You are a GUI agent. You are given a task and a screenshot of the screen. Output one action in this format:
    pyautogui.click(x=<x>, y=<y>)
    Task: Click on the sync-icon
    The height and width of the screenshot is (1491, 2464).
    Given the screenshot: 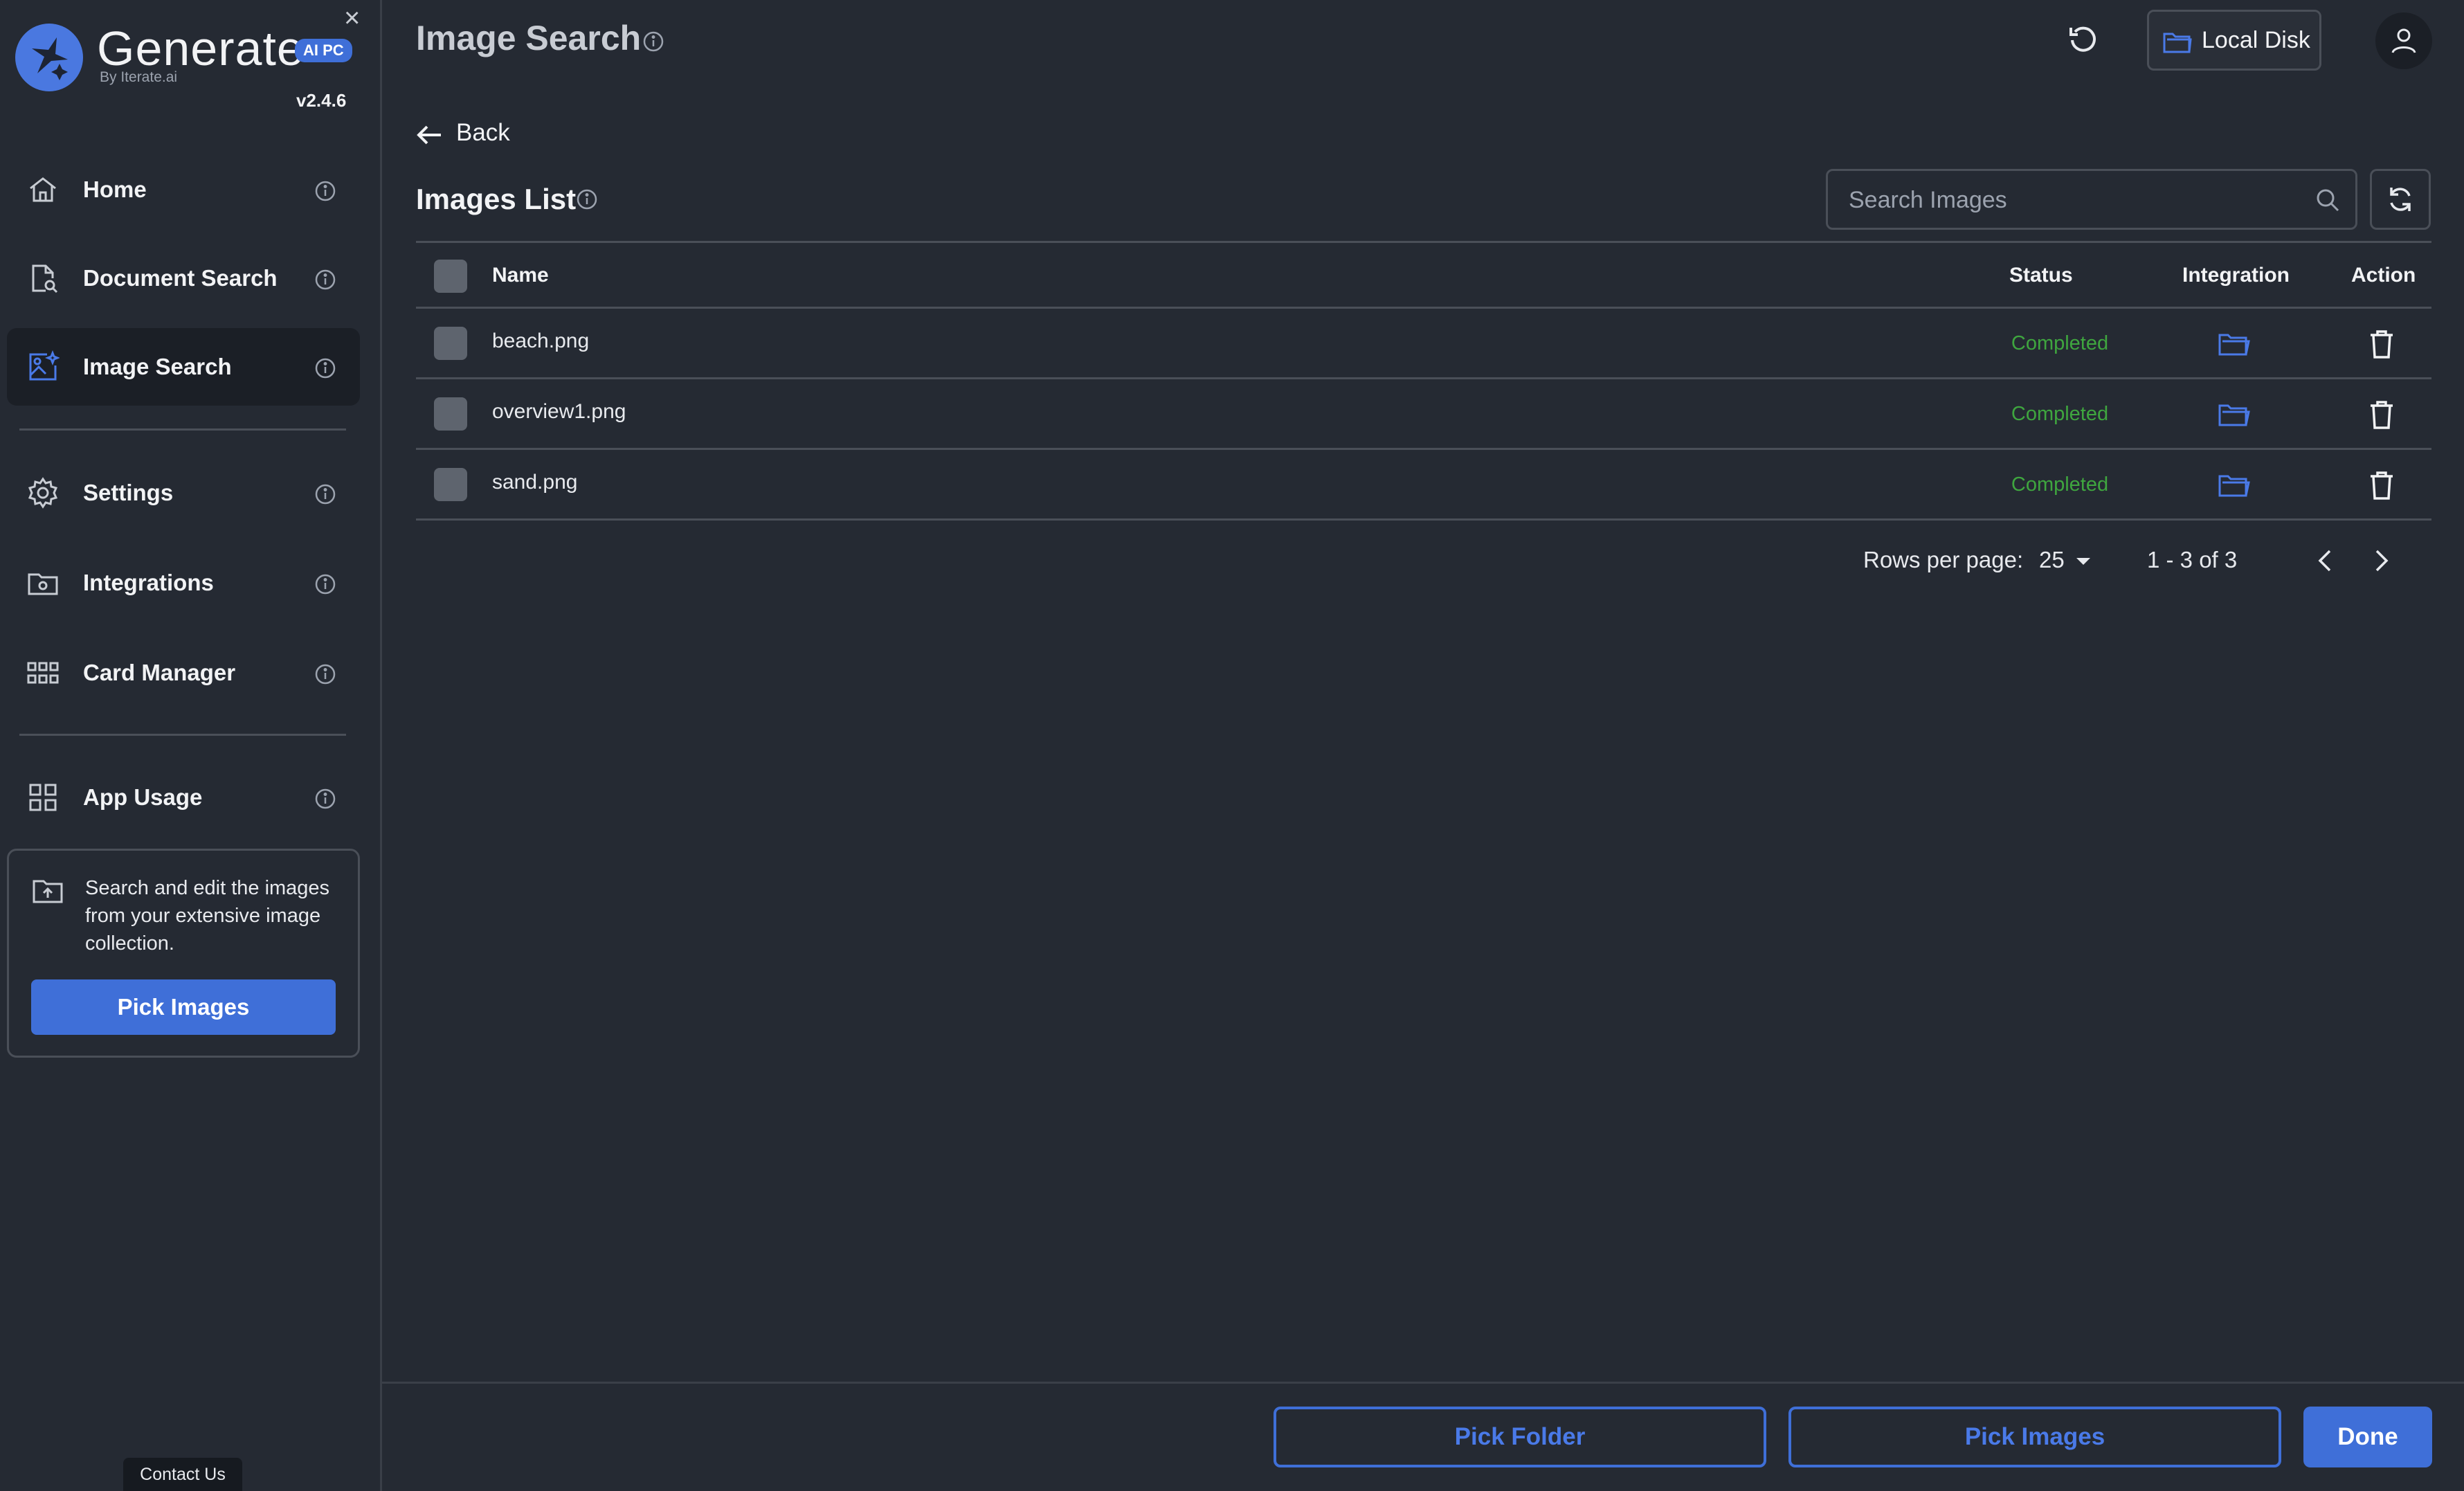 What is the action you would take?
    pyautogui.click(x=2400, y=199)
    